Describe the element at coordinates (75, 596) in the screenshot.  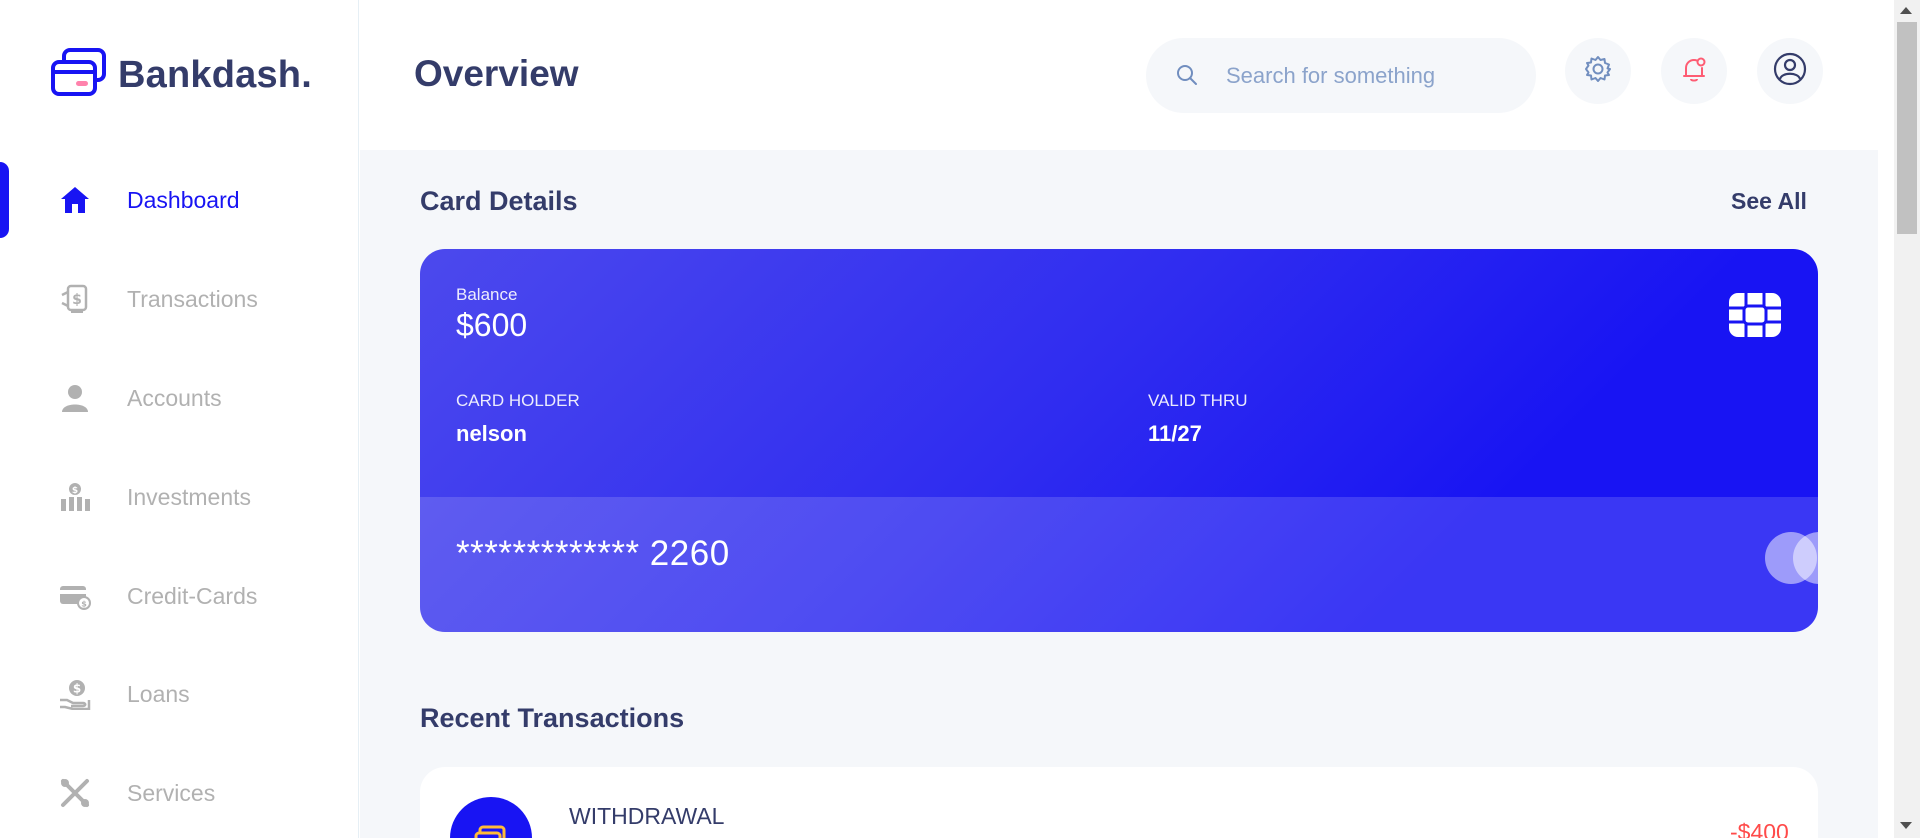
I see `credit-card-icon: $` at that location.